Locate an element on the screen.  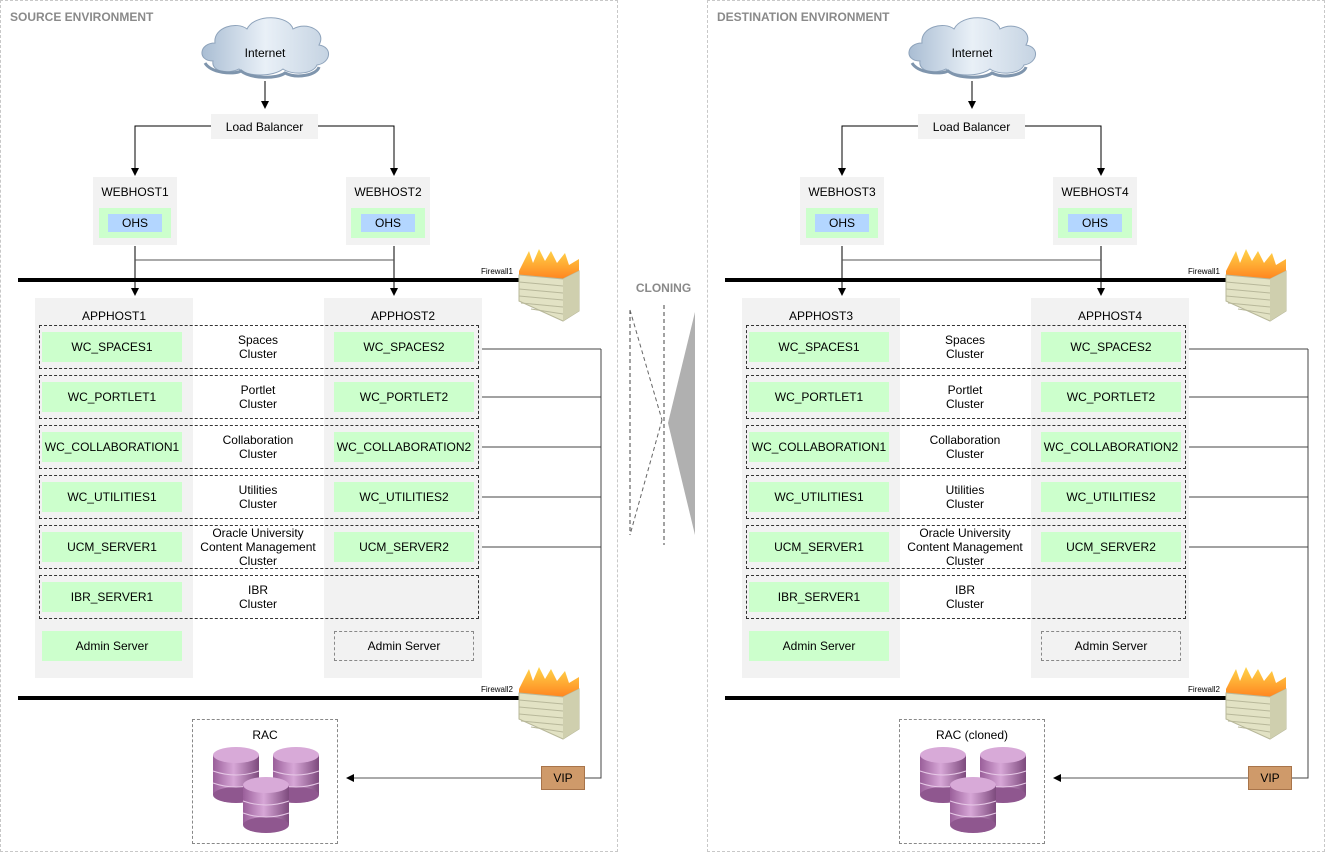
webhost-2: WEBHOST2 OHS is located at coordinates (388, 211).